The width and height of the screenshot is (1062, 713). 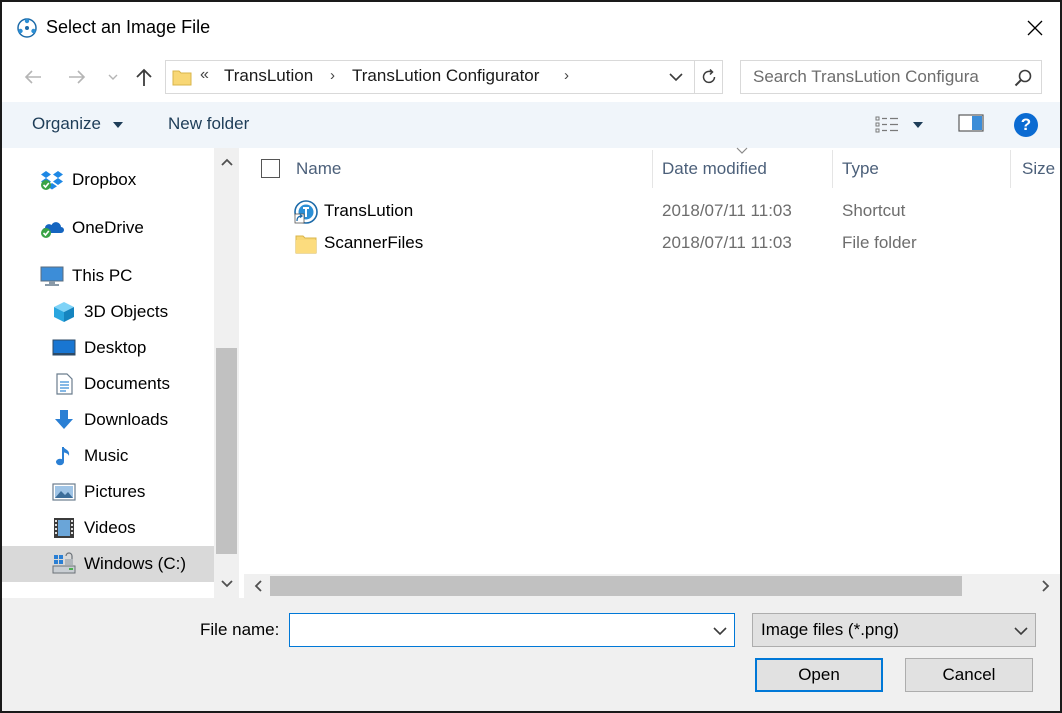 I want to click on column-header-type: Type, so click(x=860, y=169).